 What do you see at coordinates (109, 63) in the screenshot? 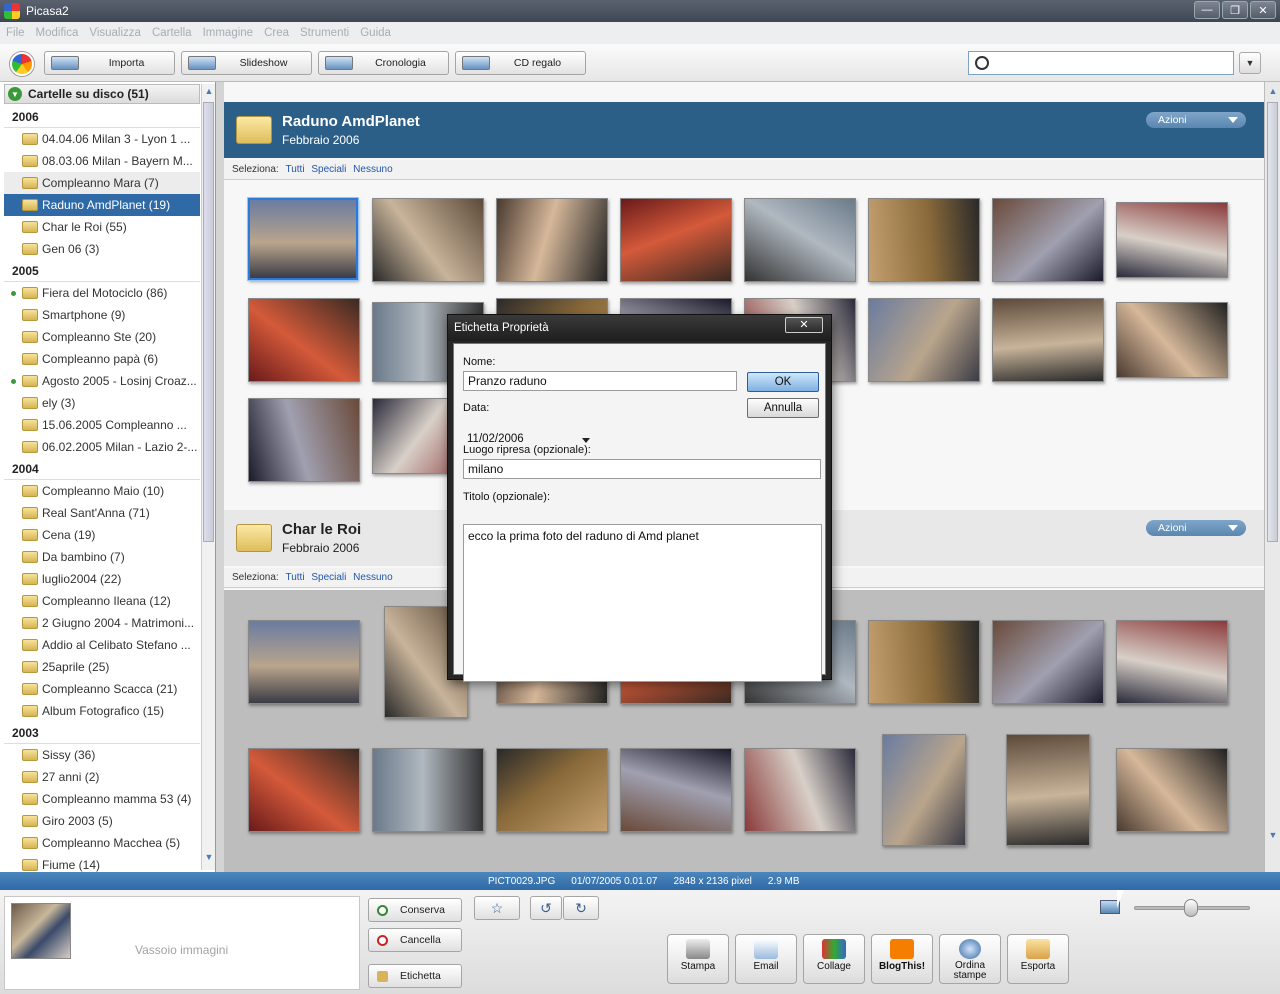
I see `import-button: Importa` at bounding box center [109, 63].